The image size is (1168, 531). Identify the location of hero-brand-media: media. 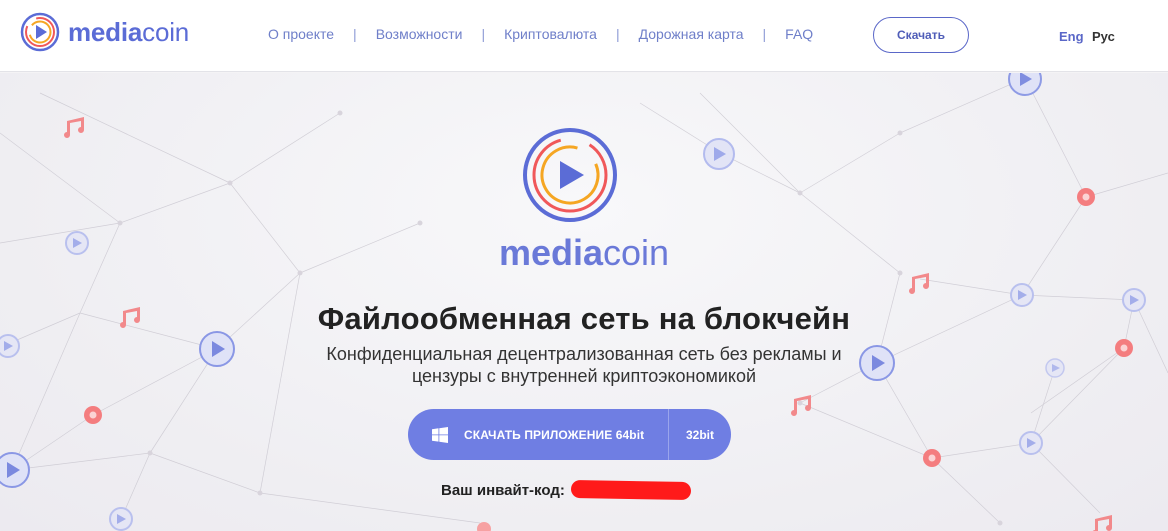
(550, 252).